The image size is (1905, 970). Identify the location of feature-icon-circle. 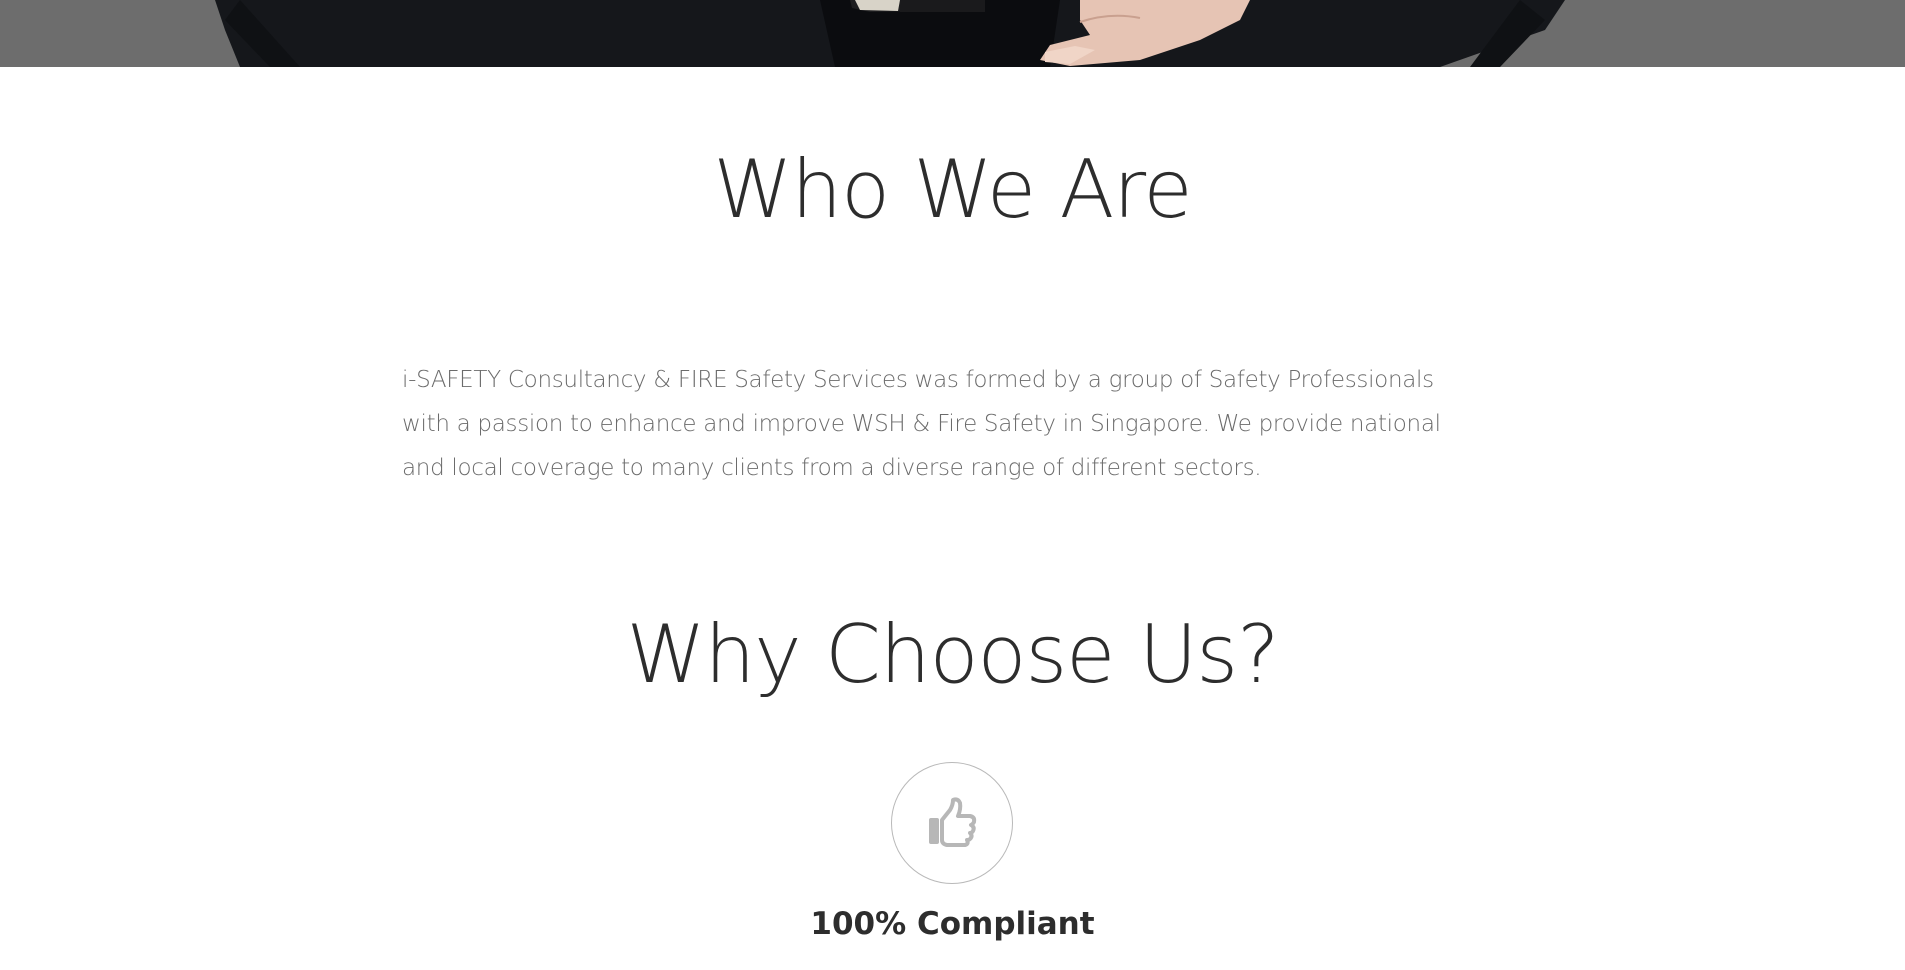
(952, 823).